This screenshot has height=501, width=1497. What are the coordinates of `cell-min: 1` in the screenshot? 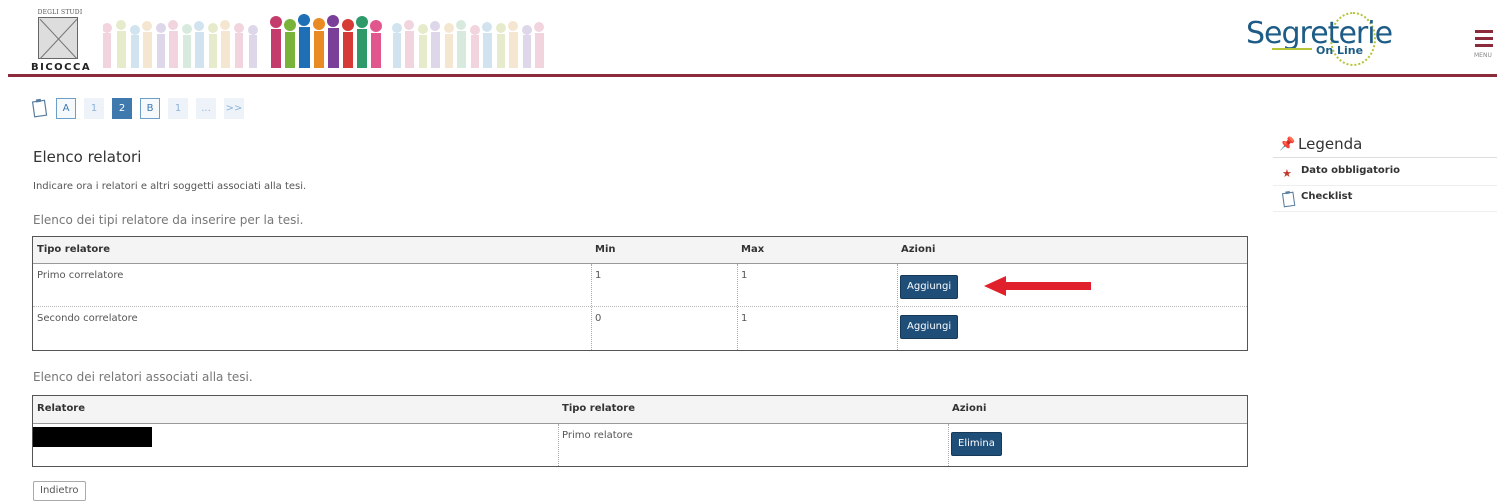 It's located at (598, 275).